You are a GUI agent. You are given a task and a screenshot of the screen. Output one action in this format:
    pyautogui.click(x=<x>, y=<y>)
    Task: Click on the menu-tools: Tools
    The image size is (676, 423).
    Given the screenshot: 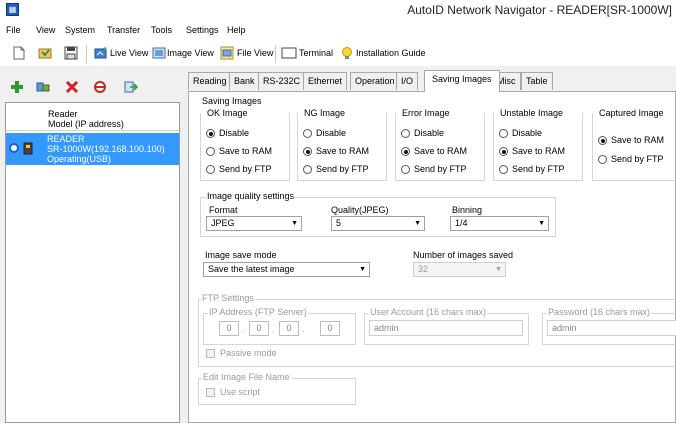 What is the action you would take?
    pyautogui.click(x=161, y=30)
    